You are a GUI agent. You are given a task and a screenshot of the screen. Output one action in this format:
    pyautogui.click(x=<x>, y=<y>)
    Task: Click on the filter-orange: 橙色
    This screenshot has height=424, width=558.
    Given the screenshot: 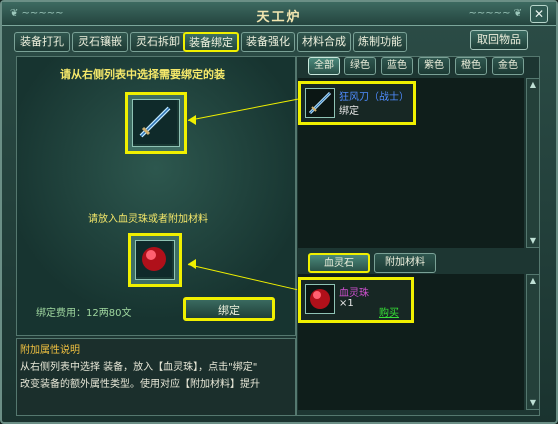 What is the action you would take?
    pyautogui.click(x=471, y=66)
    